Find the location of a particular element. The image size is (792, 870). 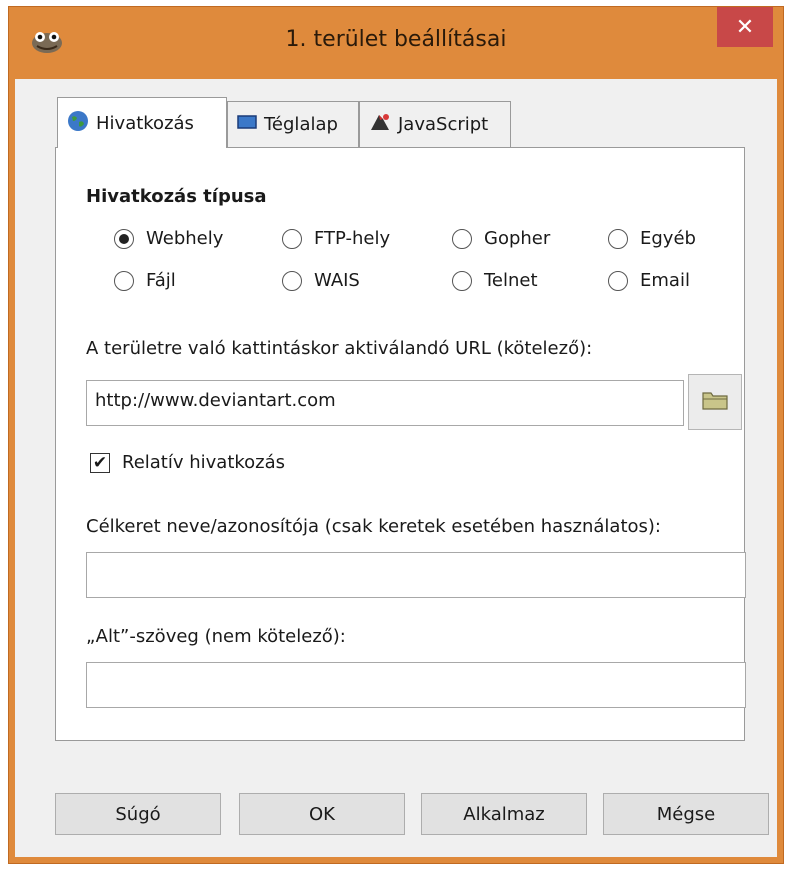

radio-webhely: Webhely is located at coordinates (168, 238).